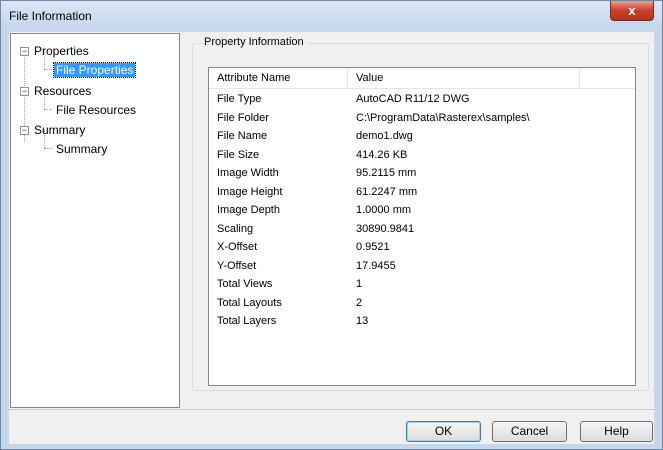 Image resolution: width=663 pixels, height=450 pixels. What do you see at coordinates (422, 136) in the screenshot?
I see `table-row: File Name demo1.dwg` at bounding box center [422, 136].